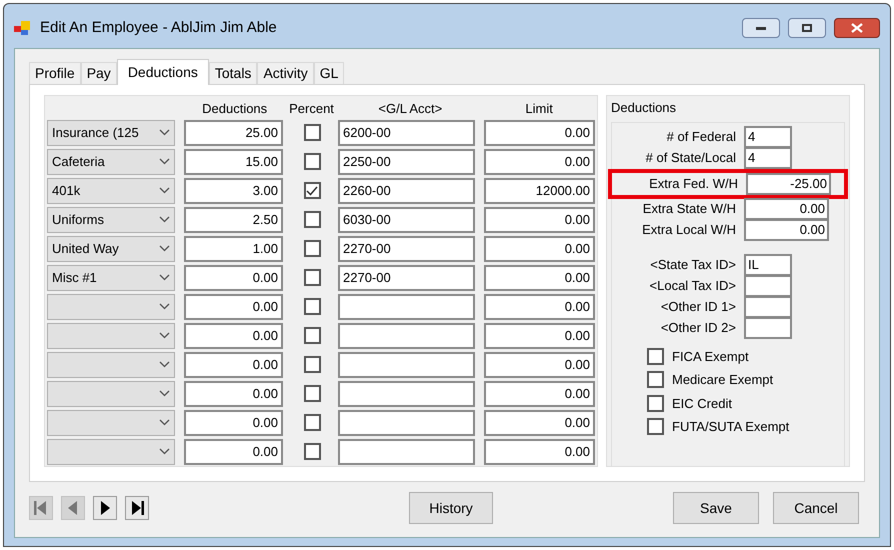  Describe the element at coordinates (111, 133) in the screenshot. I see `deduction-type-dropdown: Insurance (125` at that location.